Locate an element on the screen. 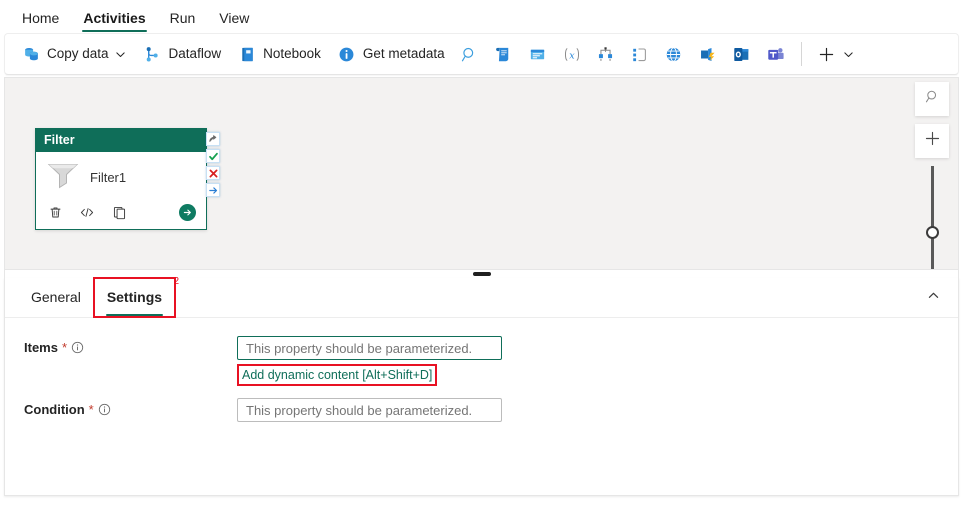 This screenshot has width=963, height=507. zoom-slider-thumb is located at coordinates (932, 232).